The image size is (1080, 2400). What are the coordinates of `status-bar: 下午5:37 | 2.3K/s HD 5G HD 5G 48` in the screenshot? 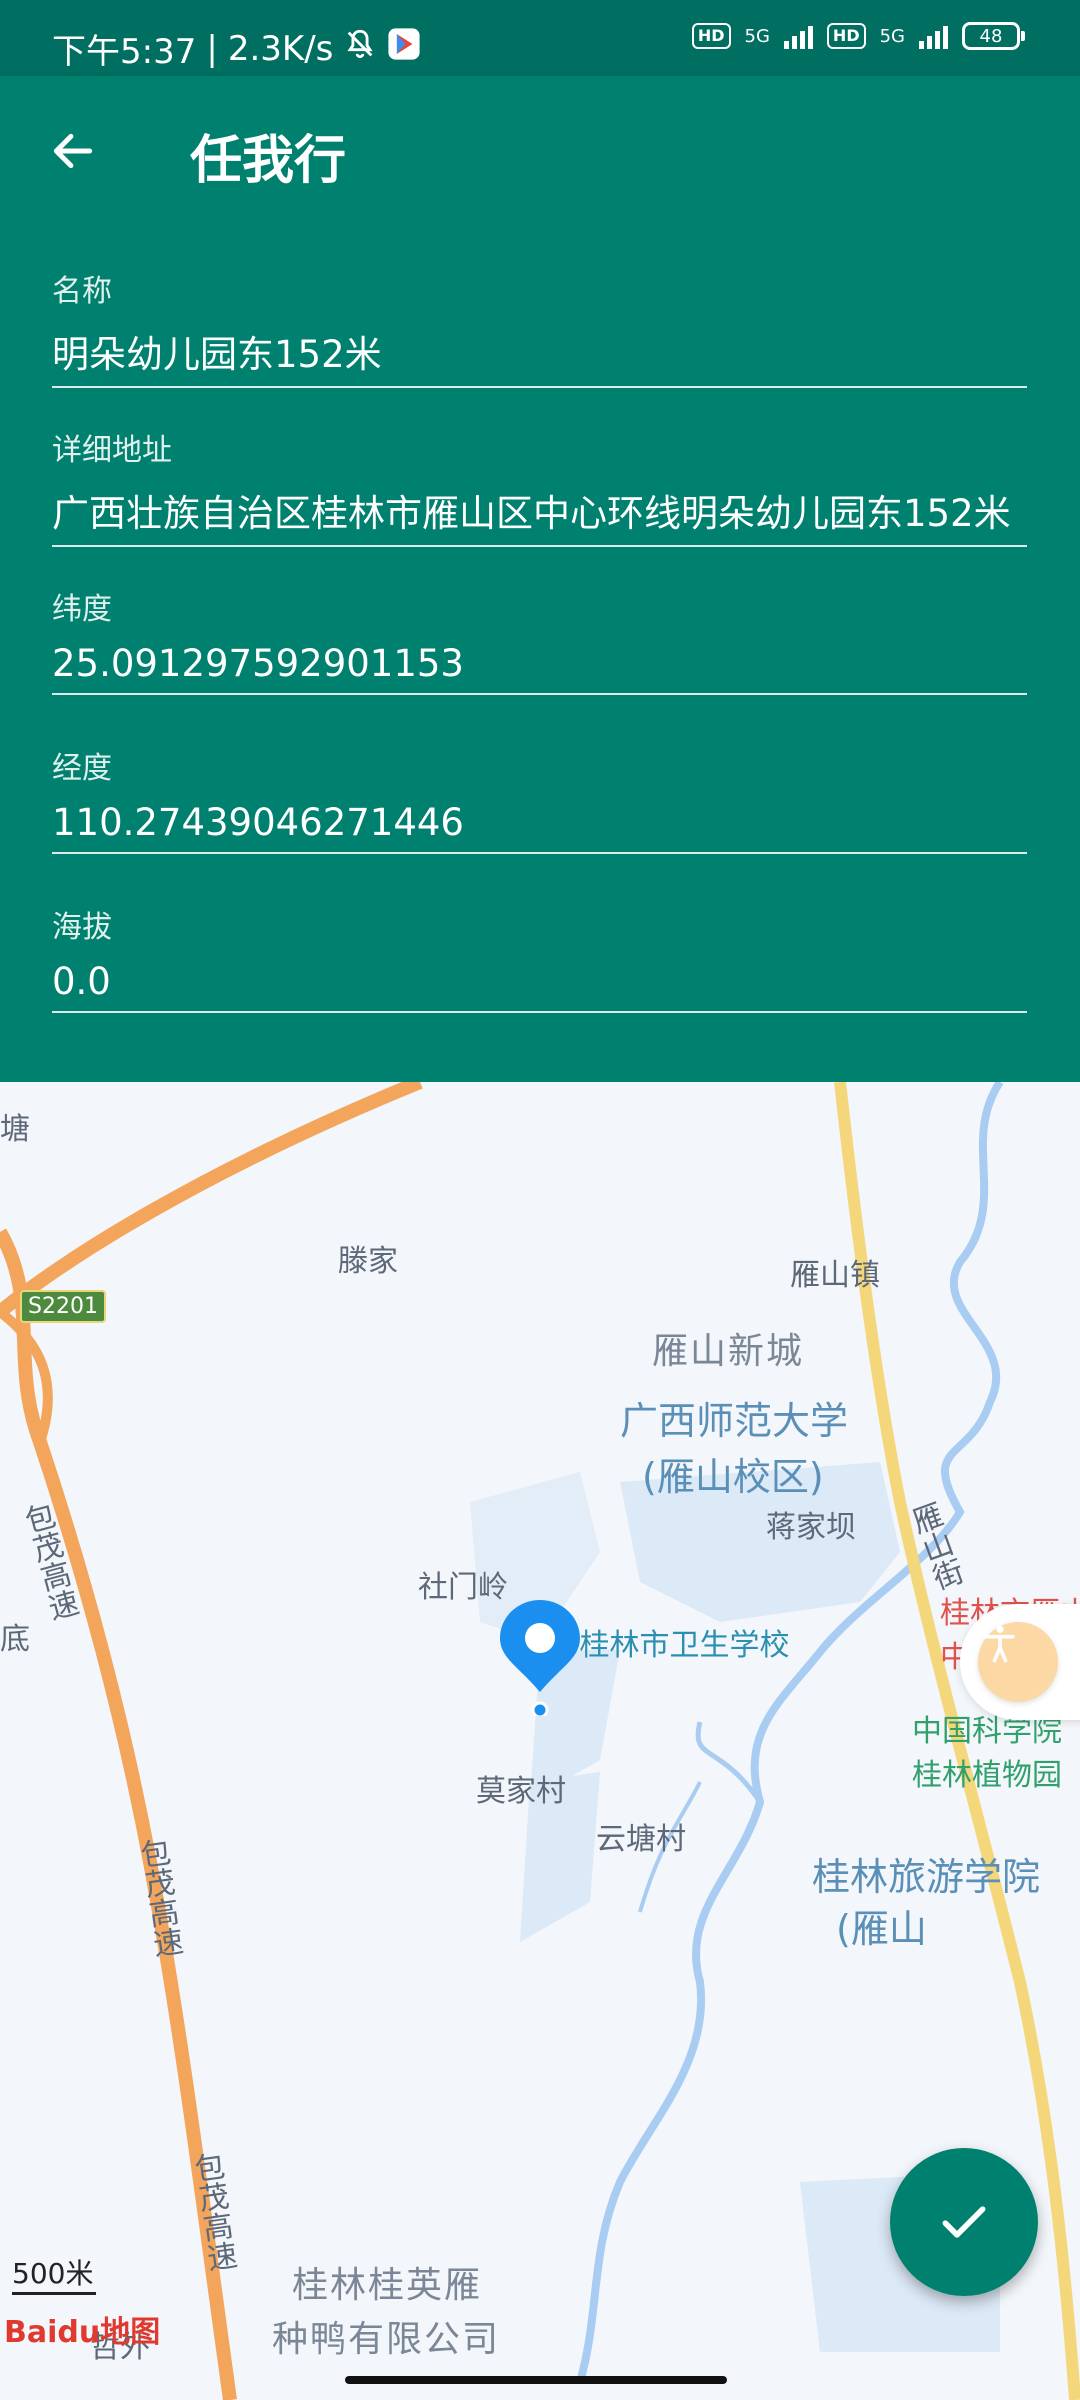 It's located at (540, 38).